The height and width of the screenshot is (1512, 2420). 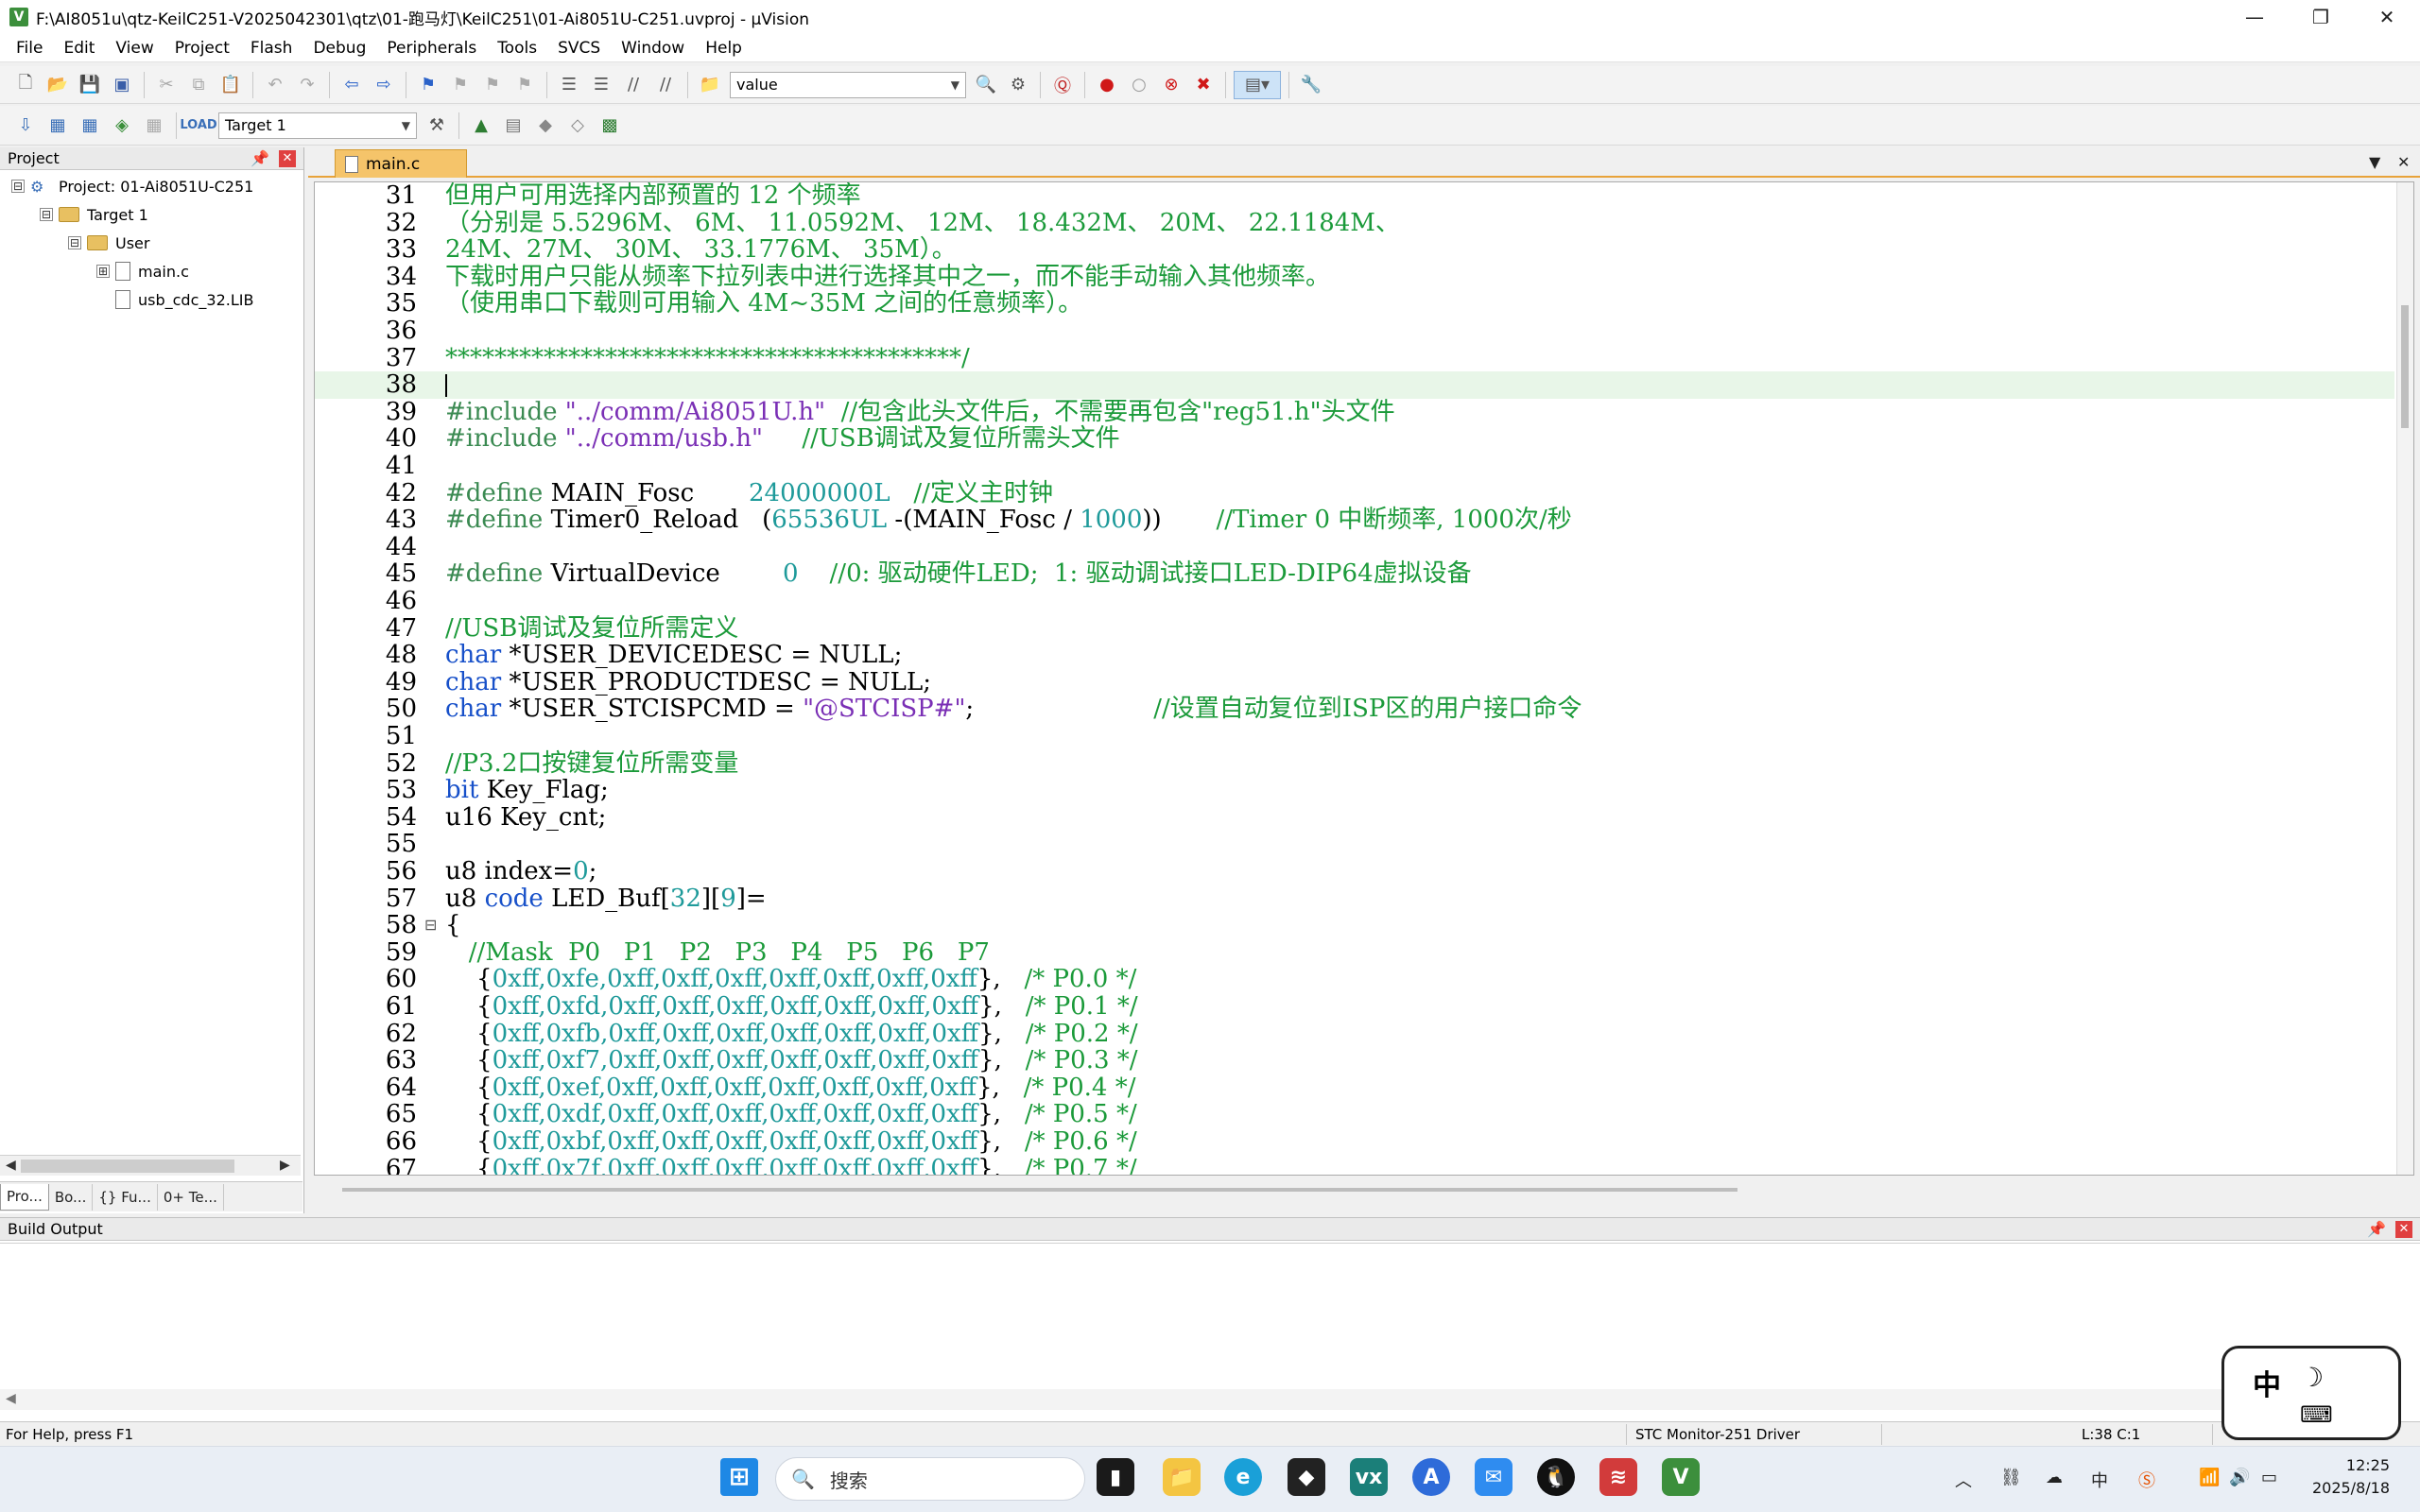 What do you see at coordinates (2011, 1477) in the screenshot?
I see `tray-app-icon: ⛓` at bounding box center [2011, 1477].